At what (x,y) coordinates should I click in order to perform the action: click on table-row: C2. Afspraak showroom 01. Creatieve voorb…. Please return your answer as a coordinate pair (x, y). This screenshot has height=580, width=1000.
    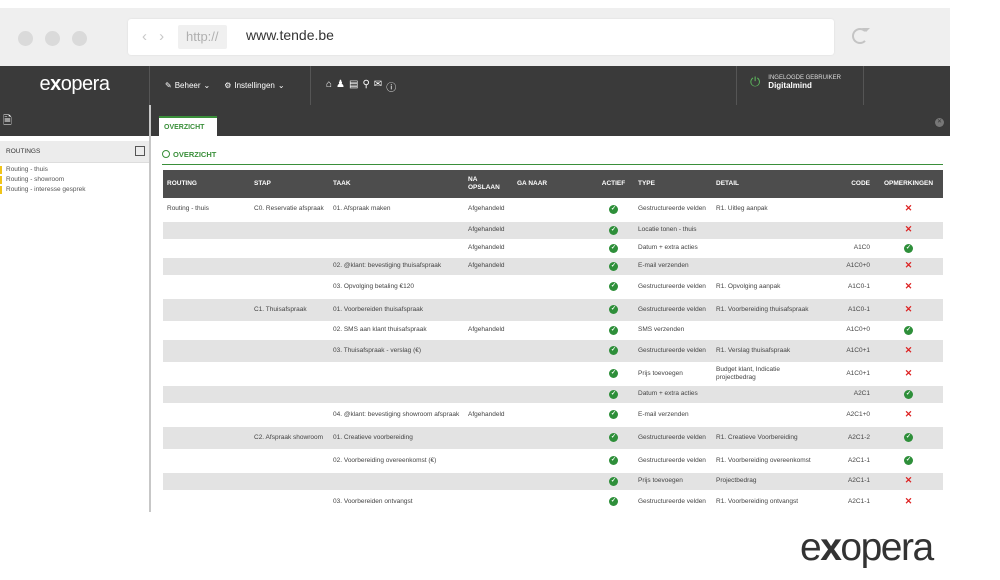
    Looking at the image, I should click on (553, 438).